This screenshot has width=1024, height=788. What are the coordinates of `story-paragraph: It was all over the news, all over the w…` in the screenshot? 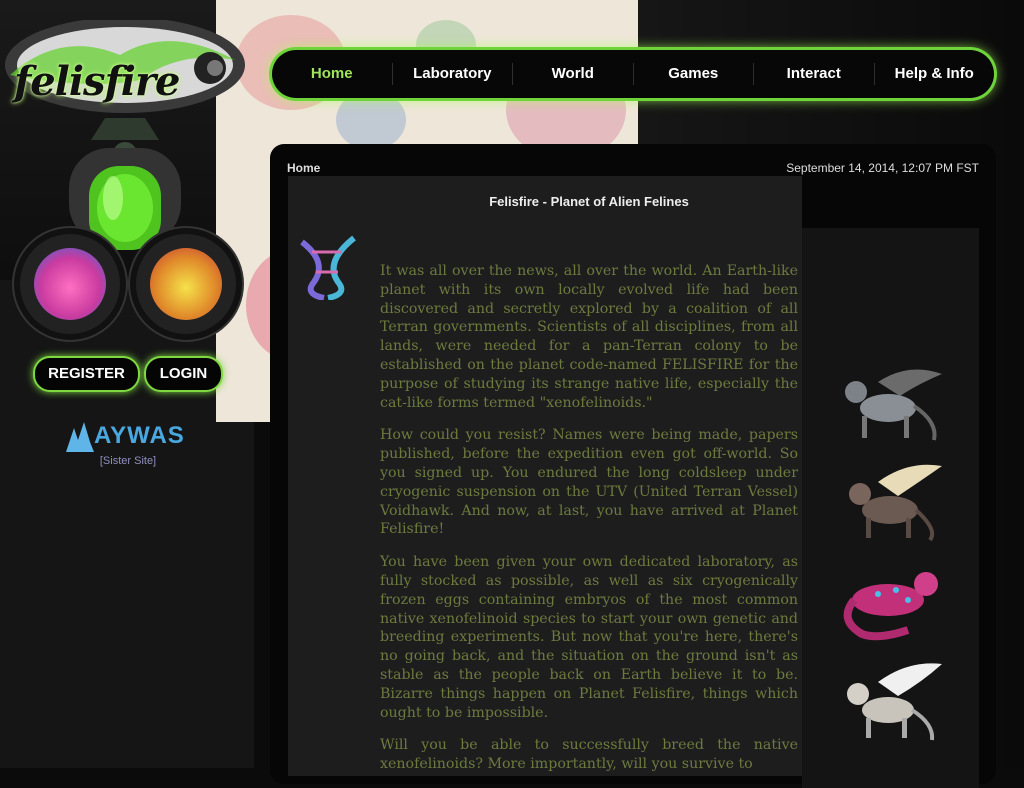 It's located at (589, 337).